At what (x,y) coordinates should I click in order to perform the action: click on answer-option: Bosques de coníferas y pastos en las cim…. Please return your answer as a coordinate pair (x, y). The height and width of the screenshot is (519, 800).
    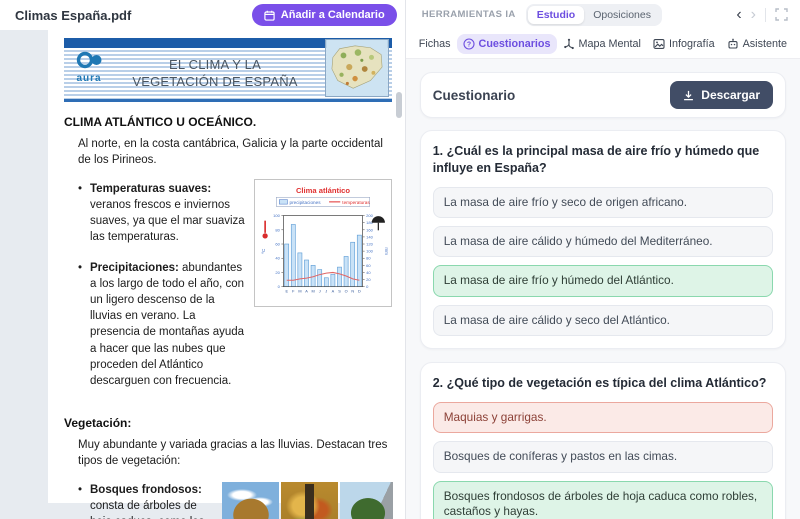
    Looking at the image, I should click on (602, 457).